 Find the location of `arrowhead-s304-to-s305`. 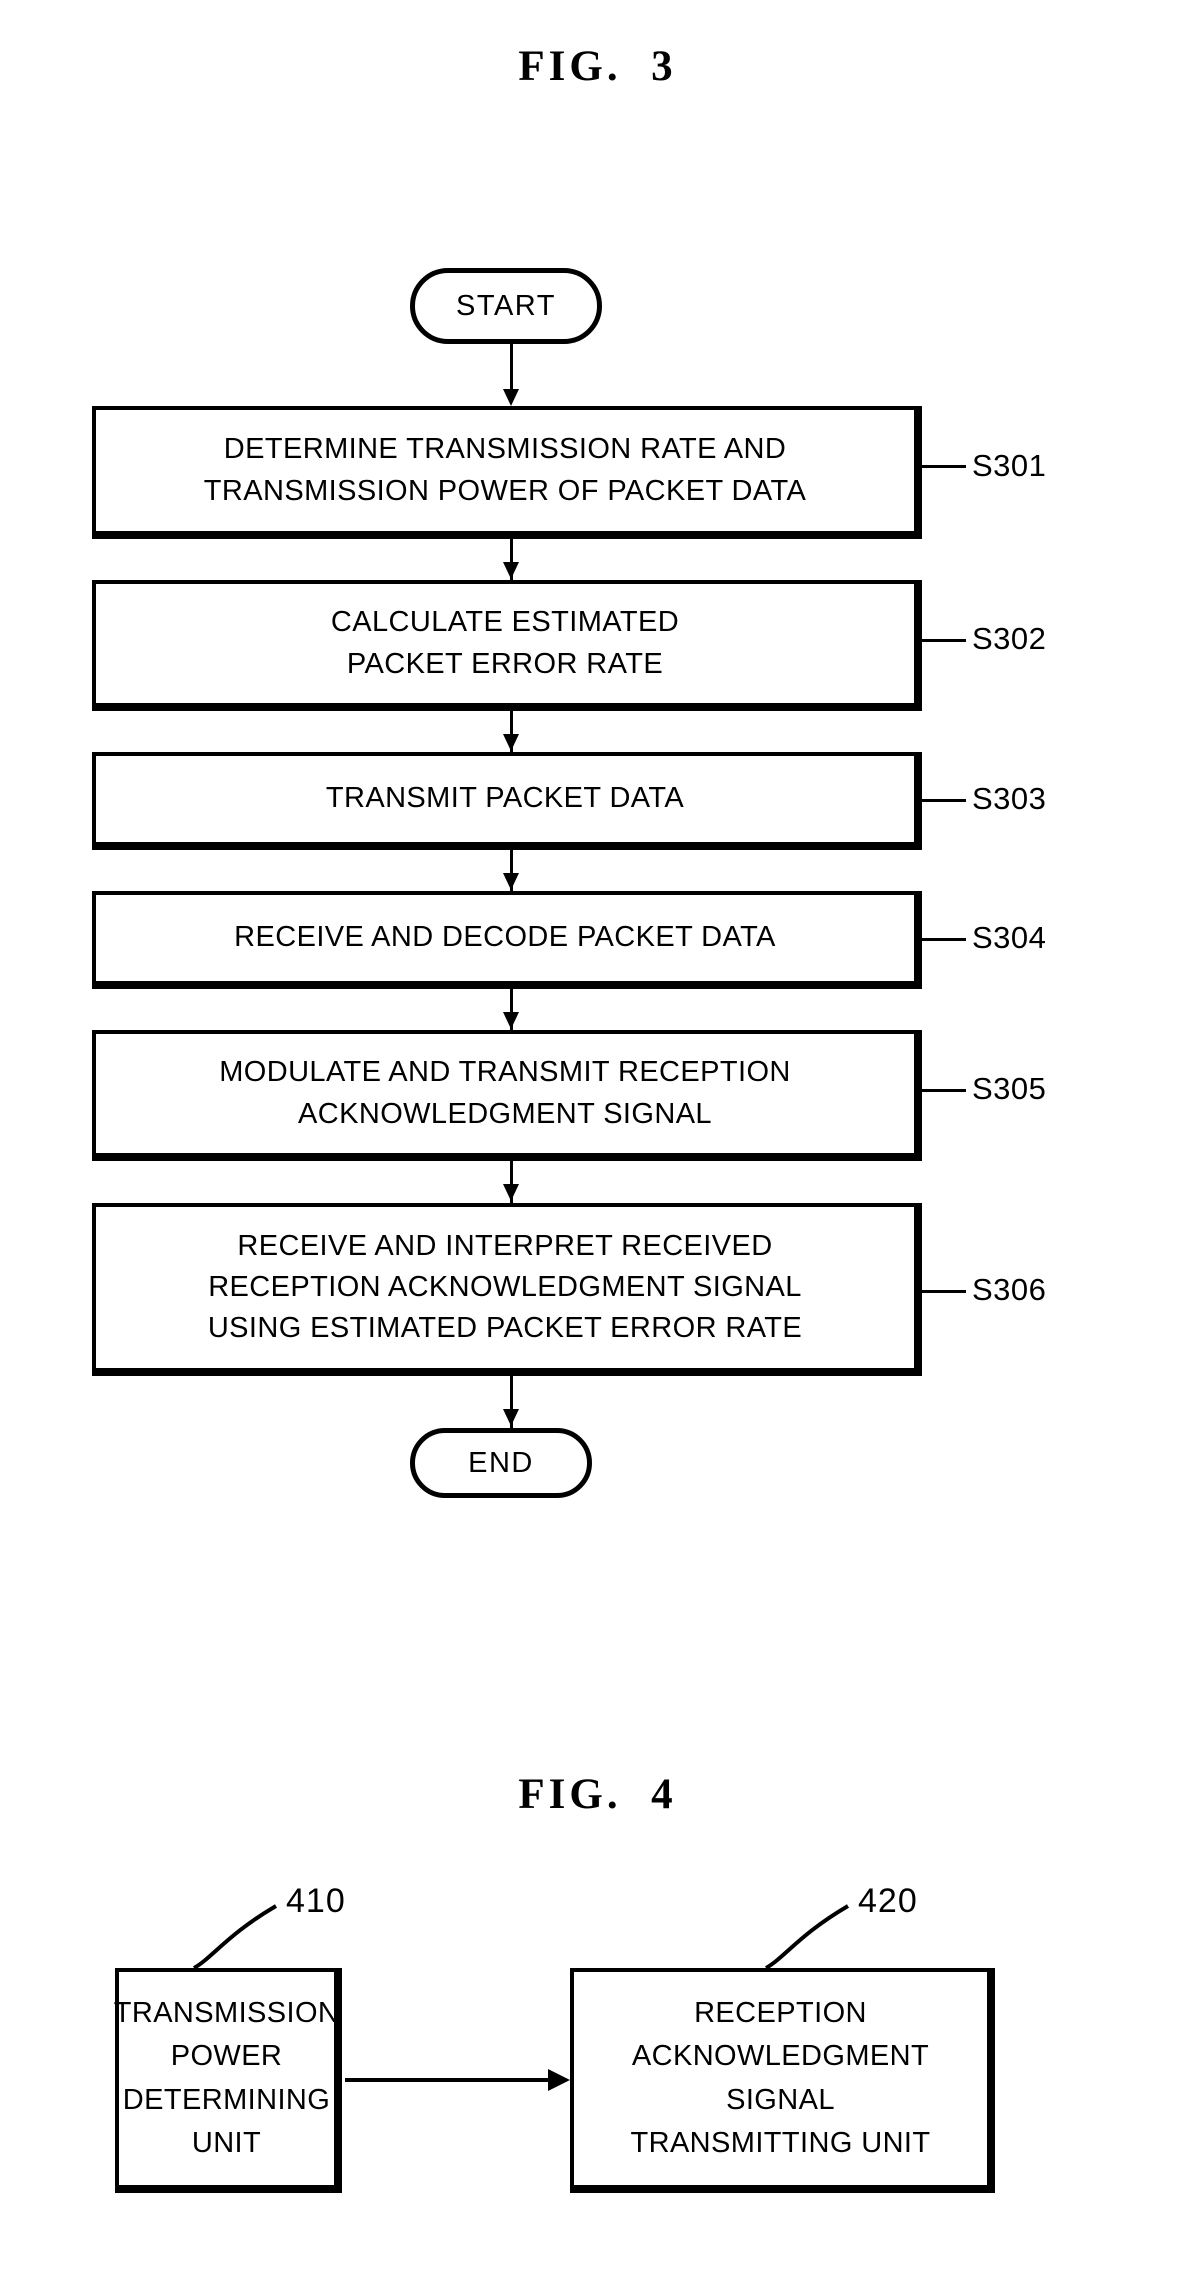

arrowhead-s304-to-s305 is located at coordinates (511, 1020).